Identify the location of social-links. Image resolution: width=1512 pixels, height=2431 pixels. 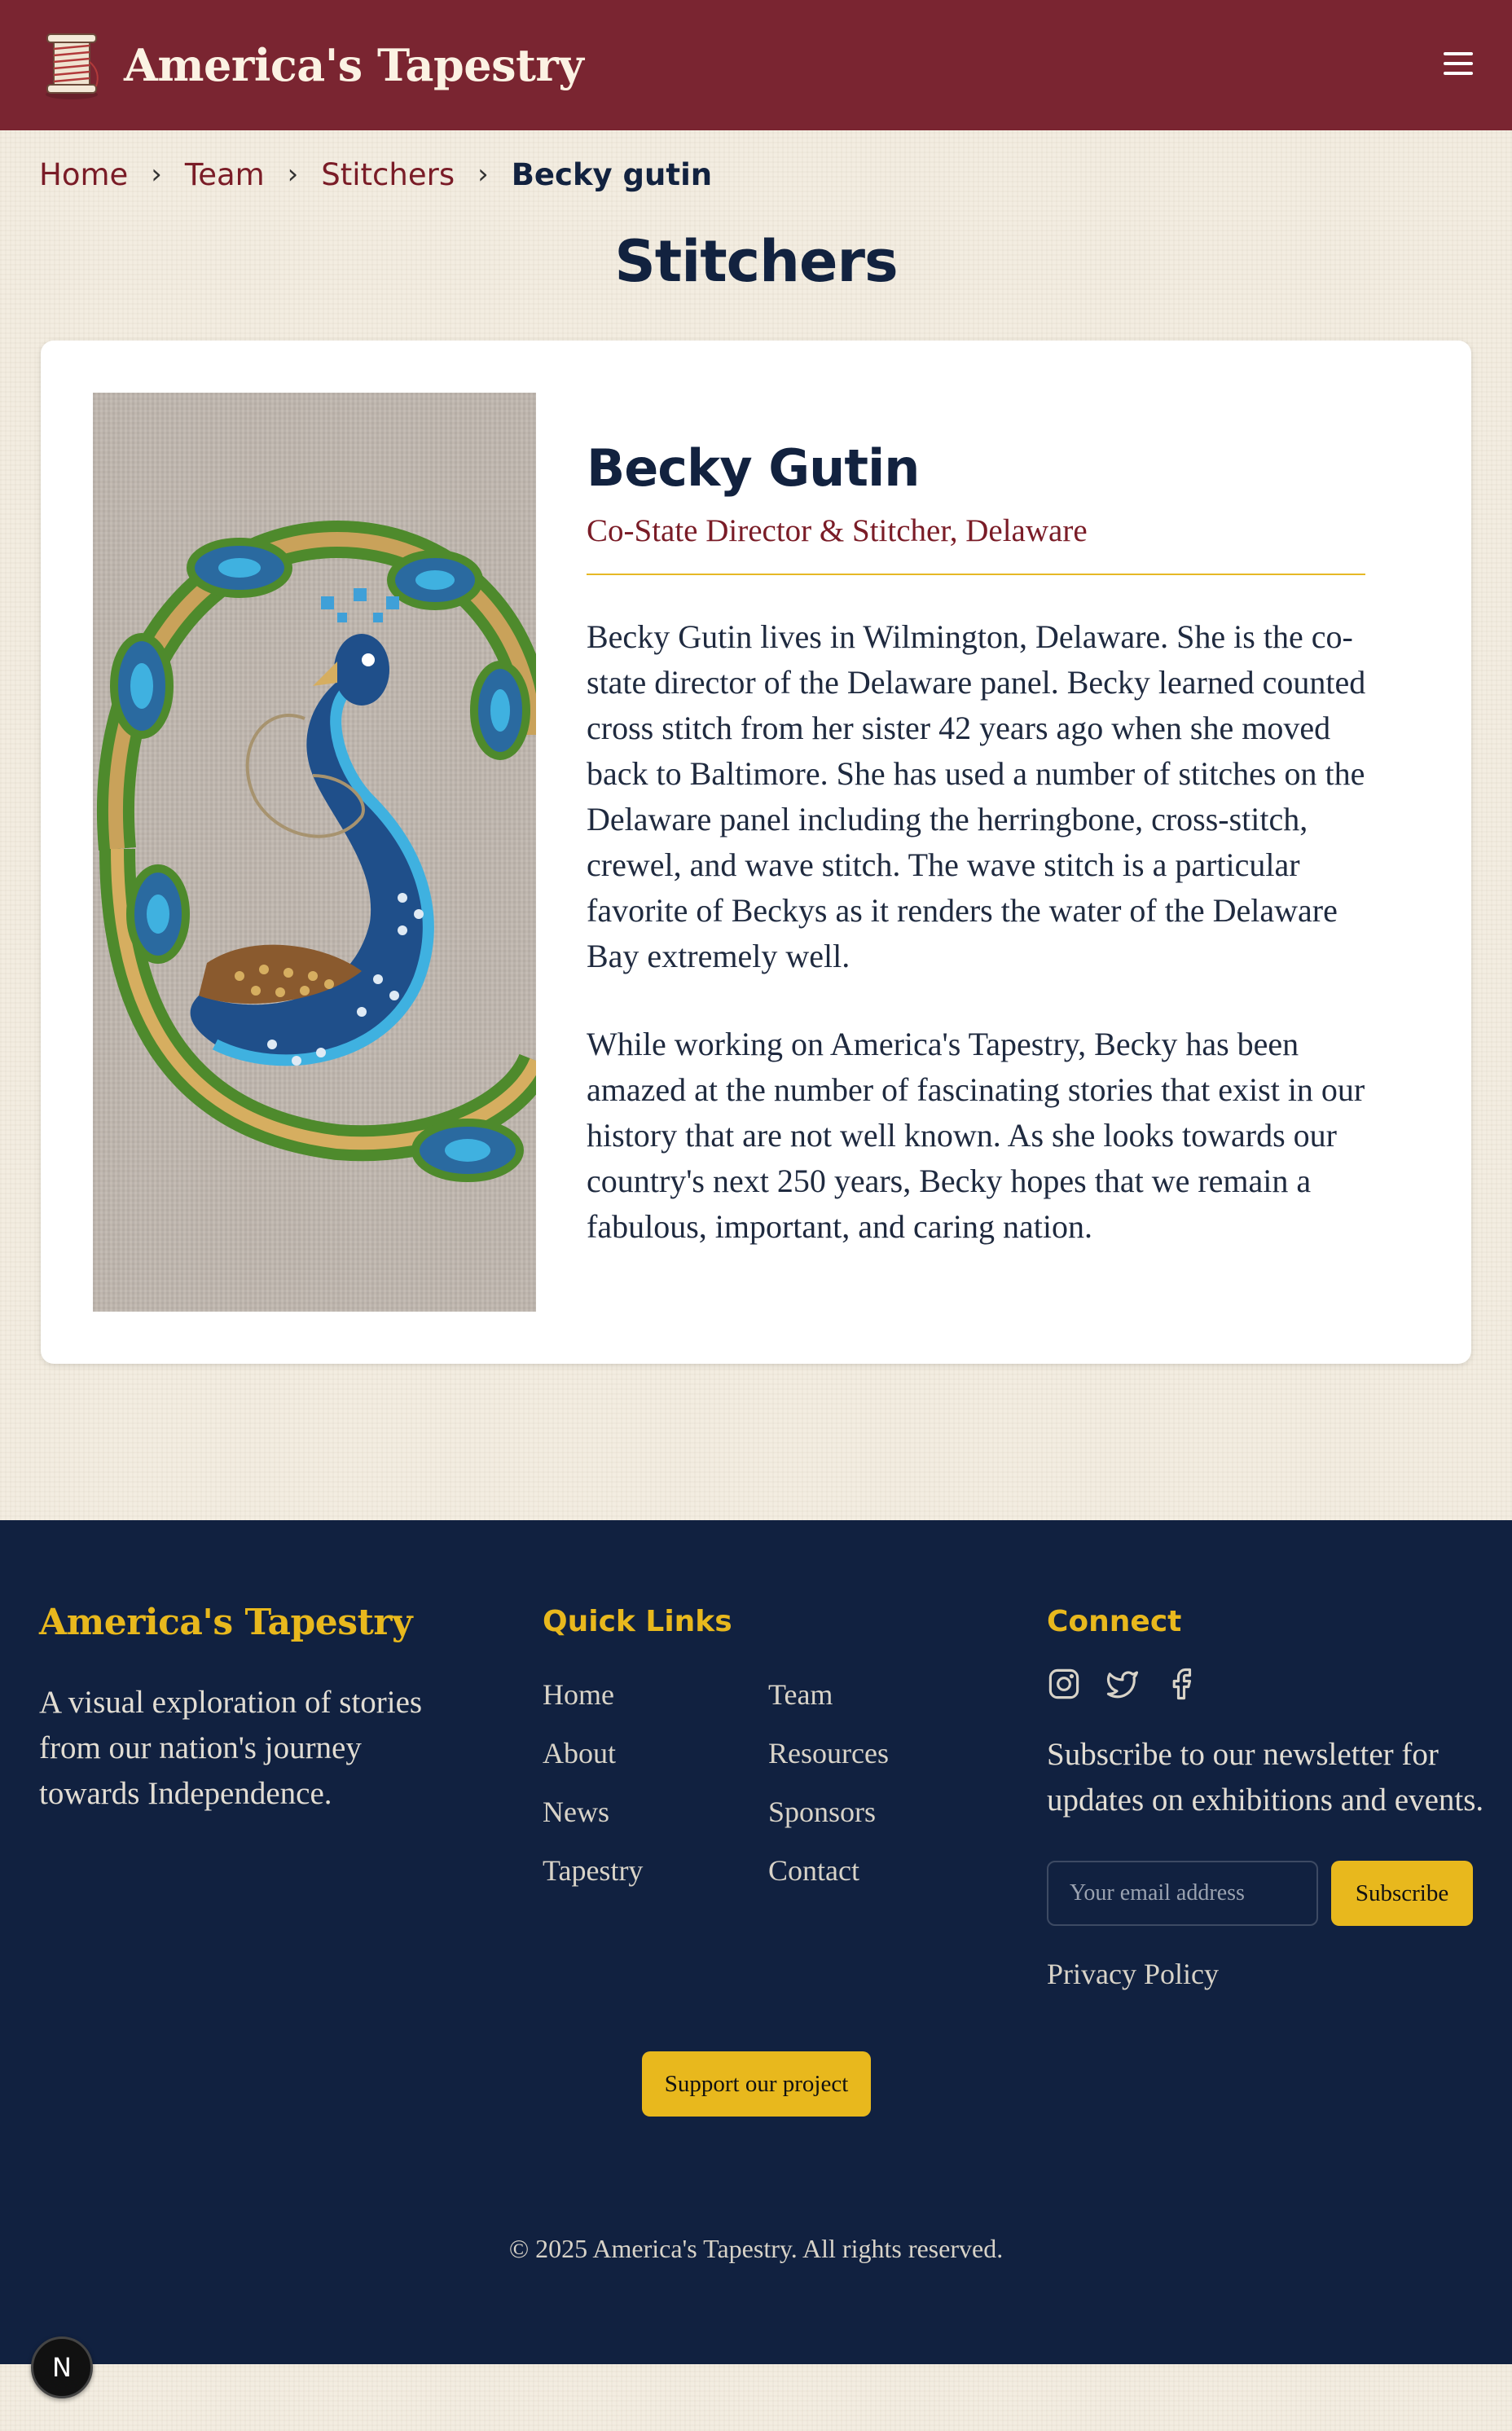
(1122, 1684).